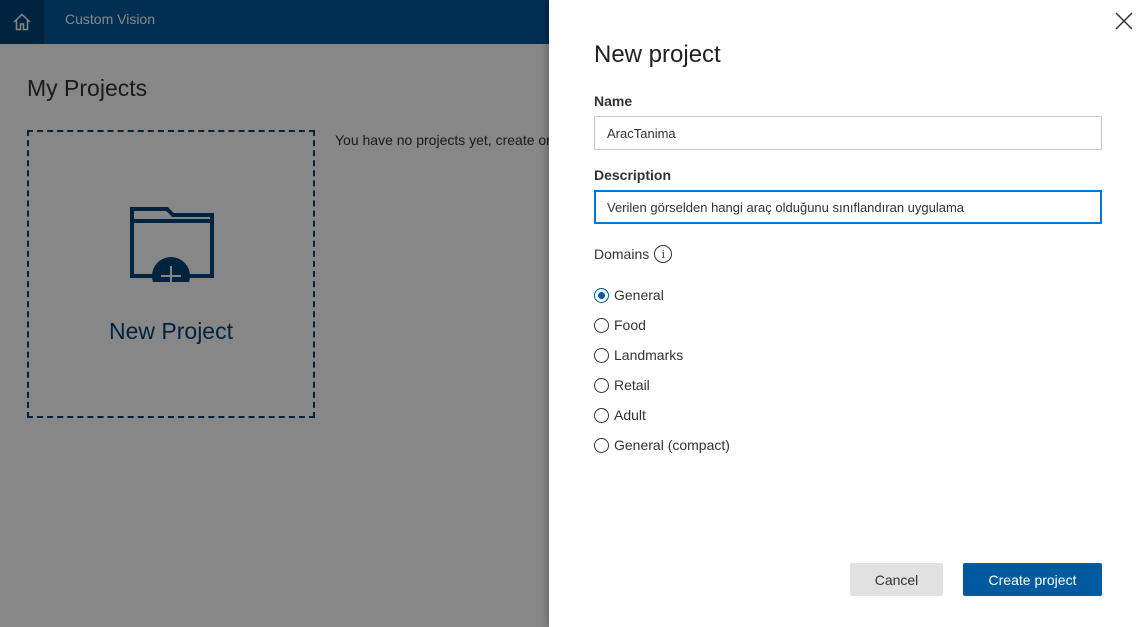  I want to click on domain-option-label: General (compact), so click(672, 445).